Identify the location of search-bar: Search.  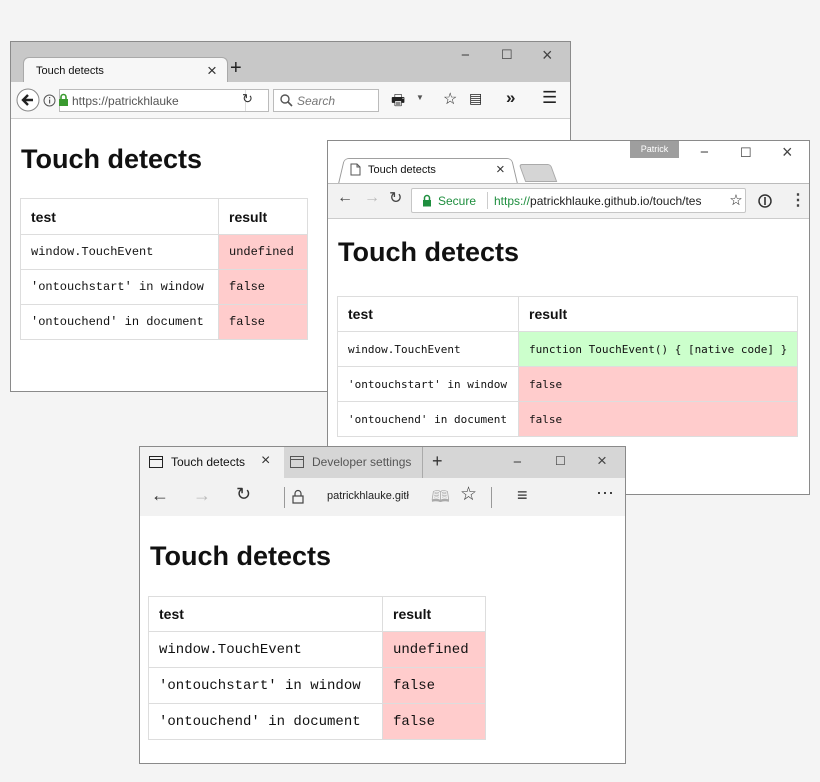
(326, 100).